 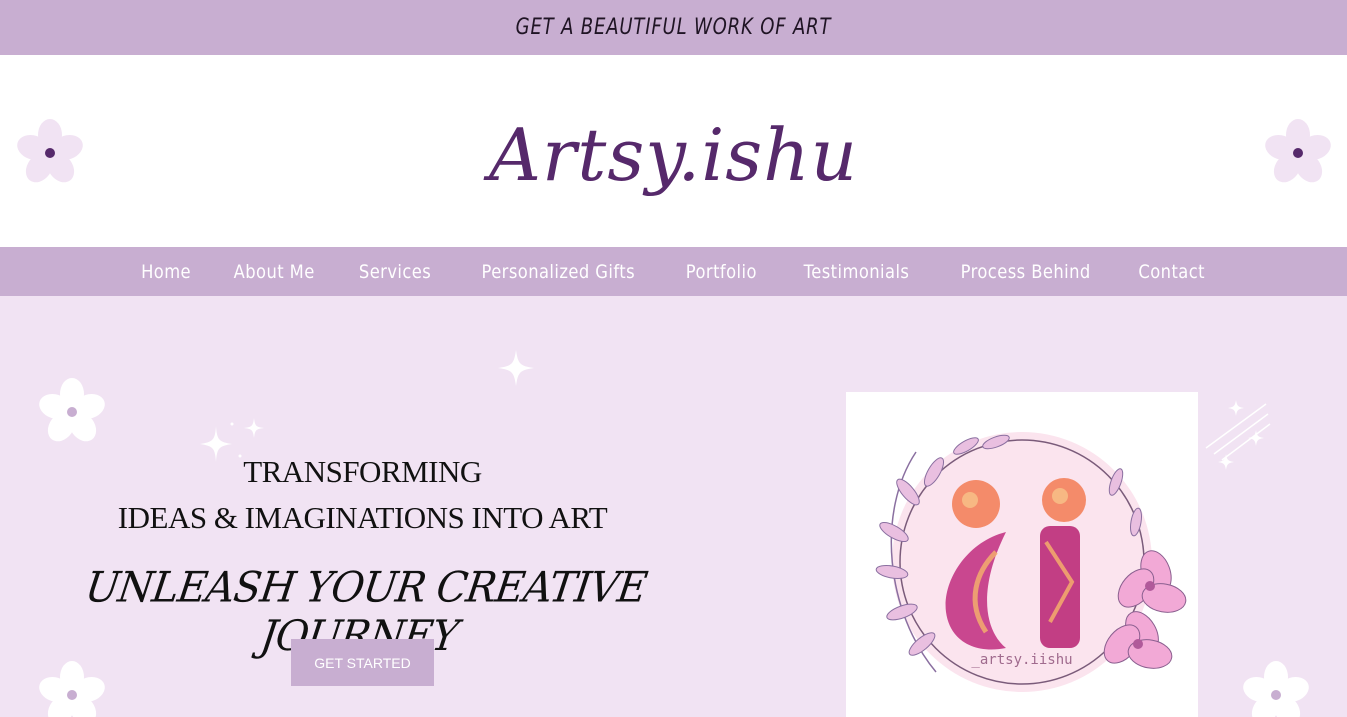 What do you see at coordinates (558, 272) in the screenshot?
I see `nav-item-personalized-gifts: Personalized Gifts` at bounding box center [558, 272].